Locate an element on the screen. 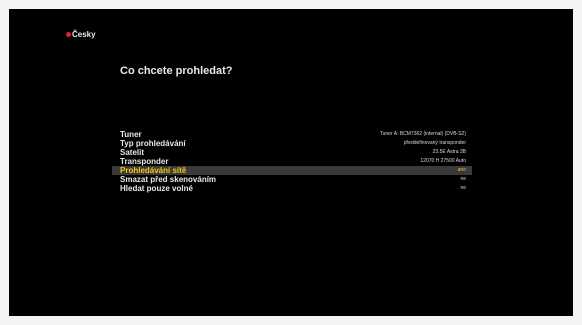 This screenshot has height=325, width=582. language-indicator: Česky is located at coordinates (81, 34).